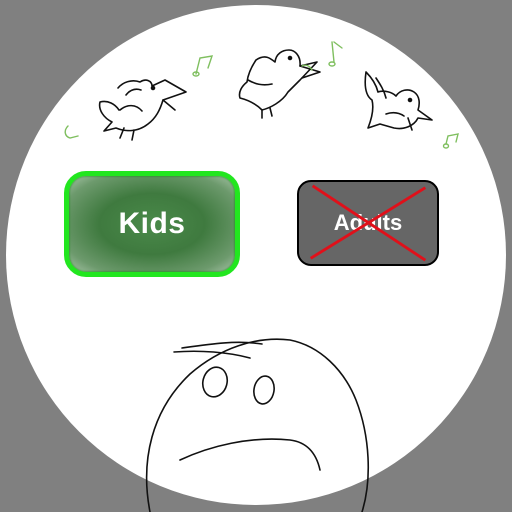  Describe the element at coordinates (398, 101) in the screenshot. I see `bird-icon-right` at that location.